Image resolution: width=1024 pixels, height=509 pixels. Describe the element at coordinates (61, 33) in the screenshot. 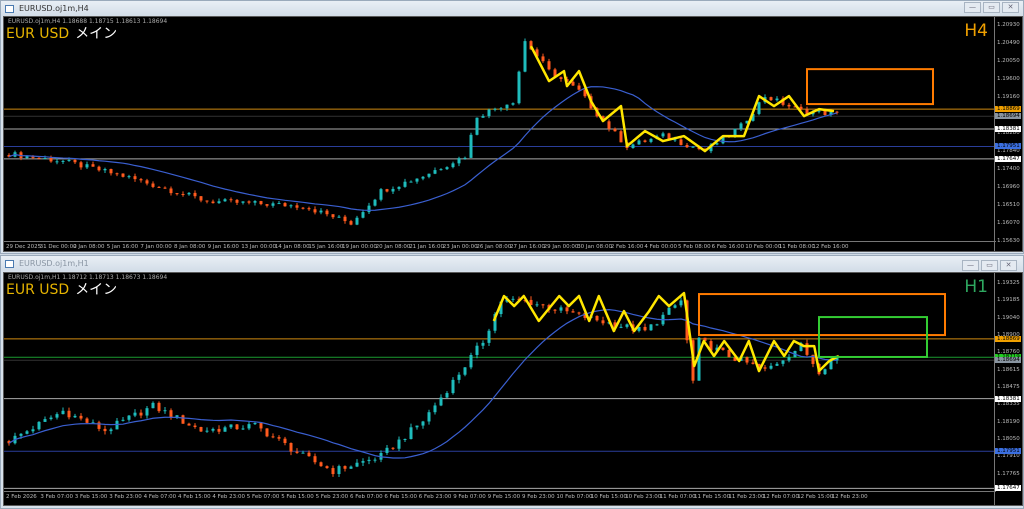

I see `symbol-label: EUR USD メイン` at that location.